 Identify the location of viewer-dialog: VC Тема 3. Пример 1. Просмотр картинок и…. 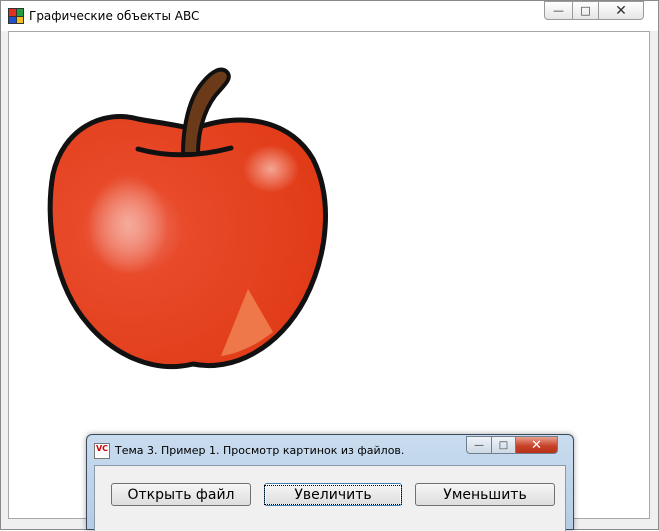
(330, 482).